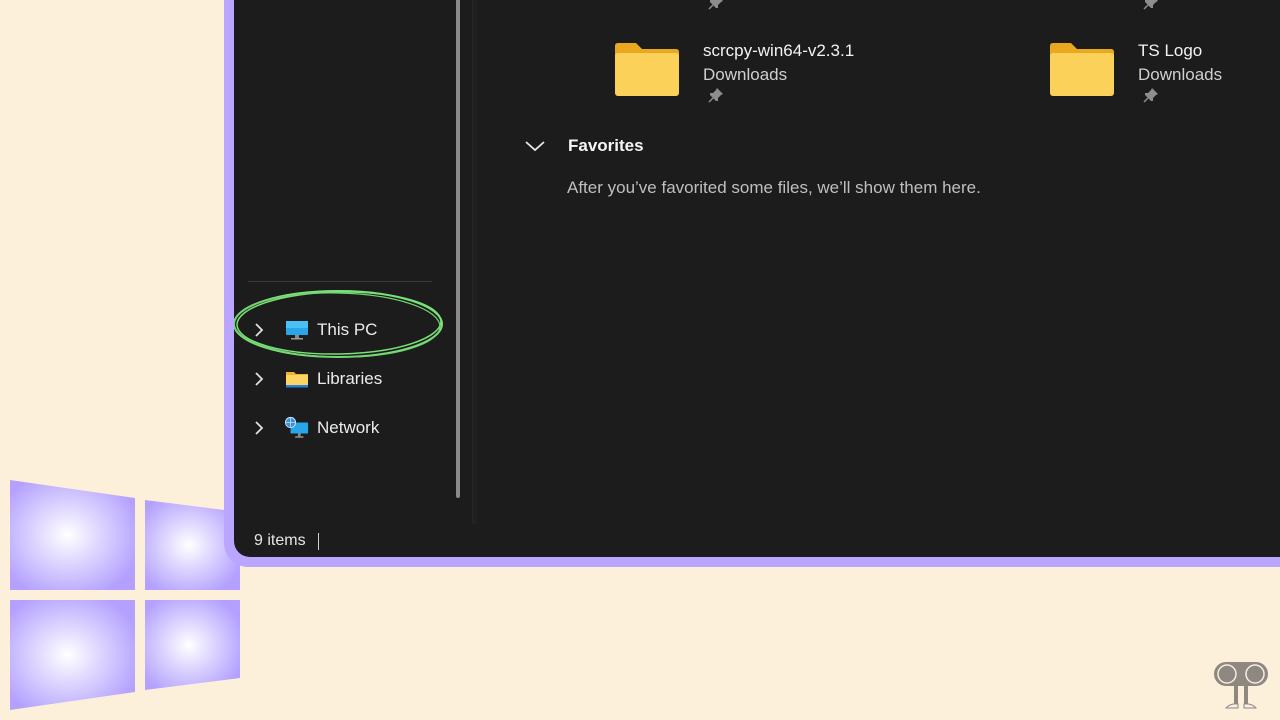  What do you see at coordinates (340, 281) in the screenshot?
I see `nav-divider` at bounding box center [340, 281].